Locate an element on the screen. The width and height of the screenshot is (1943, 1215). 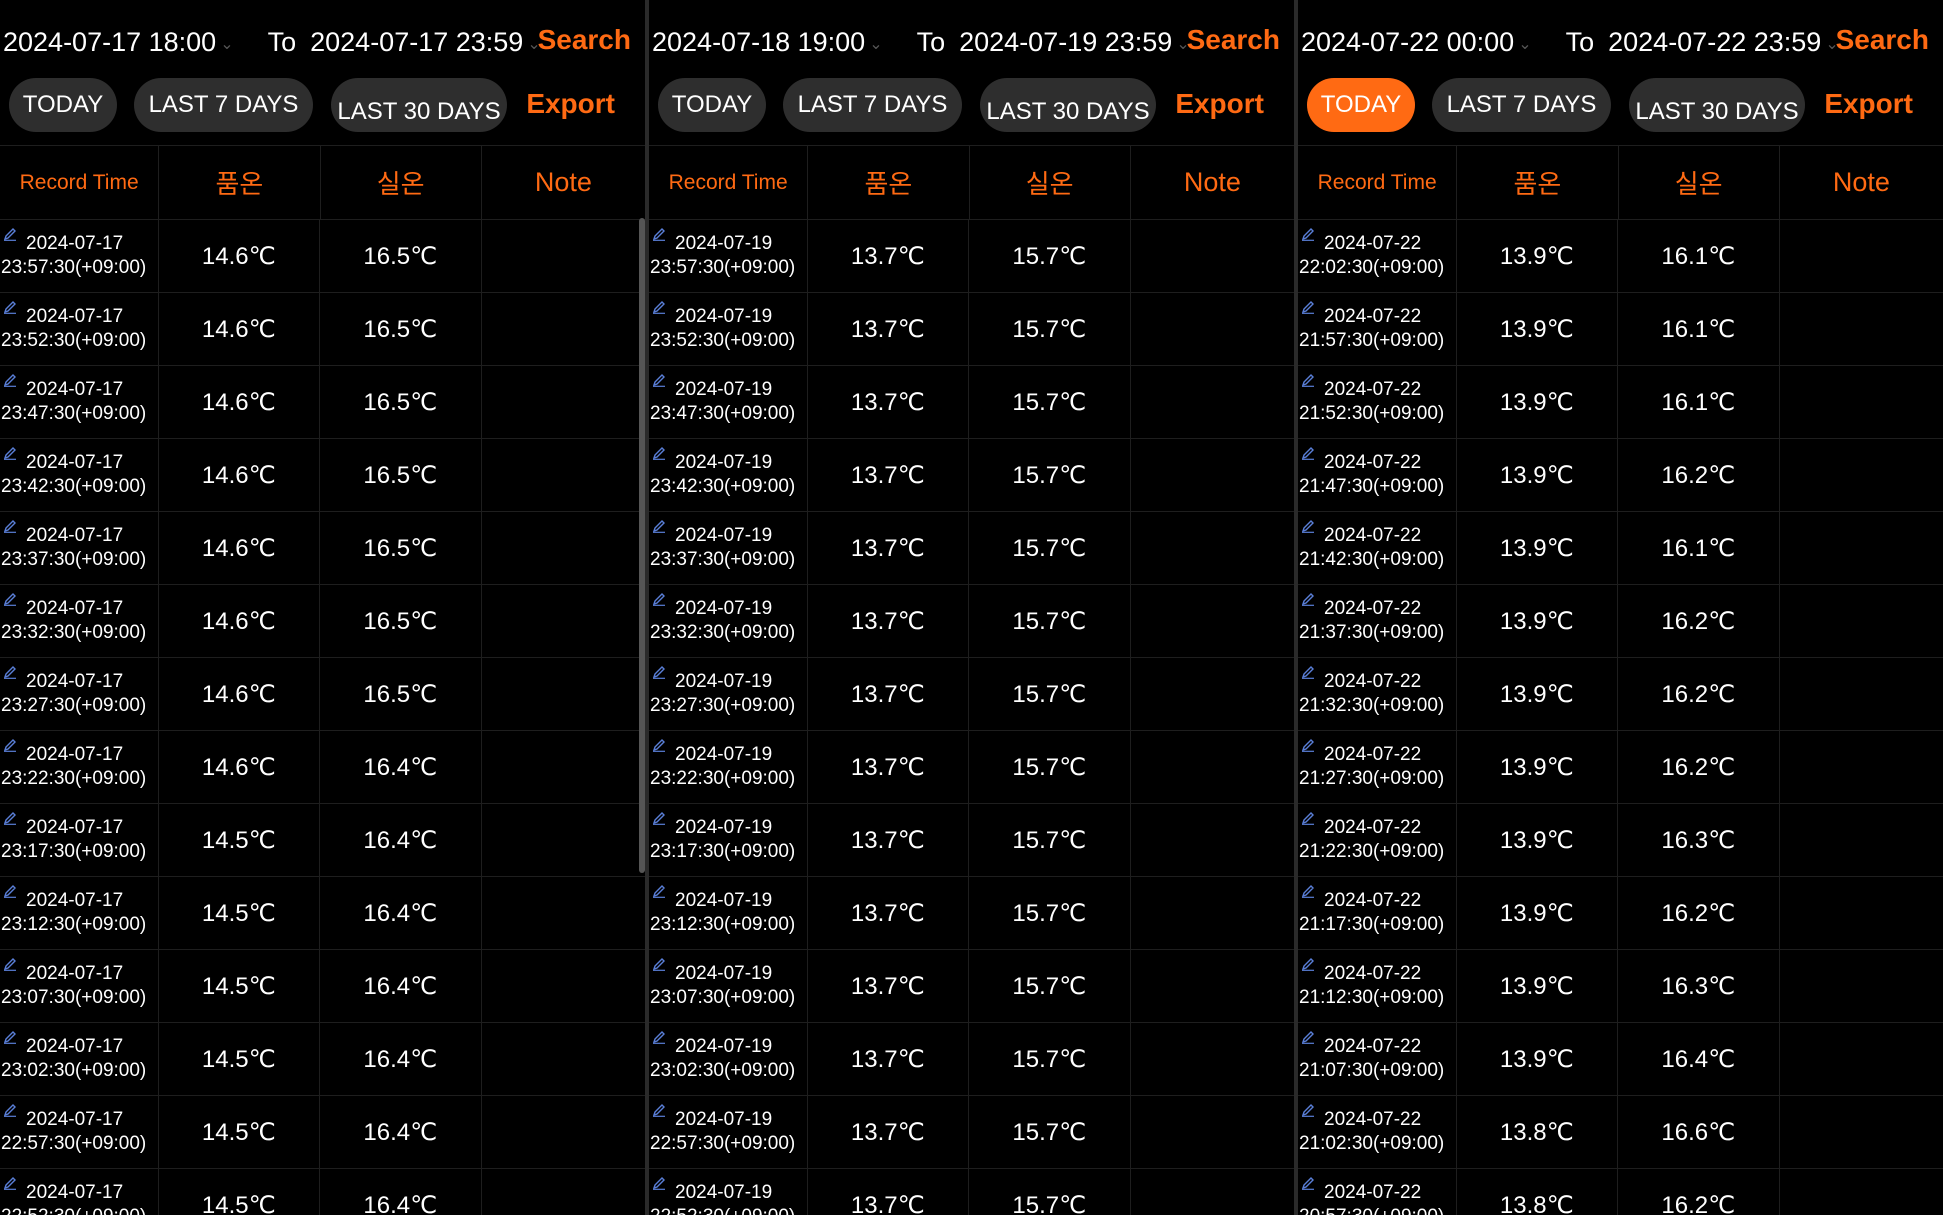
table-row: 2024-07-22 21:27:30(+09:00) 13.9℃ 16.2℃ is located at coordinates (1620, 767).